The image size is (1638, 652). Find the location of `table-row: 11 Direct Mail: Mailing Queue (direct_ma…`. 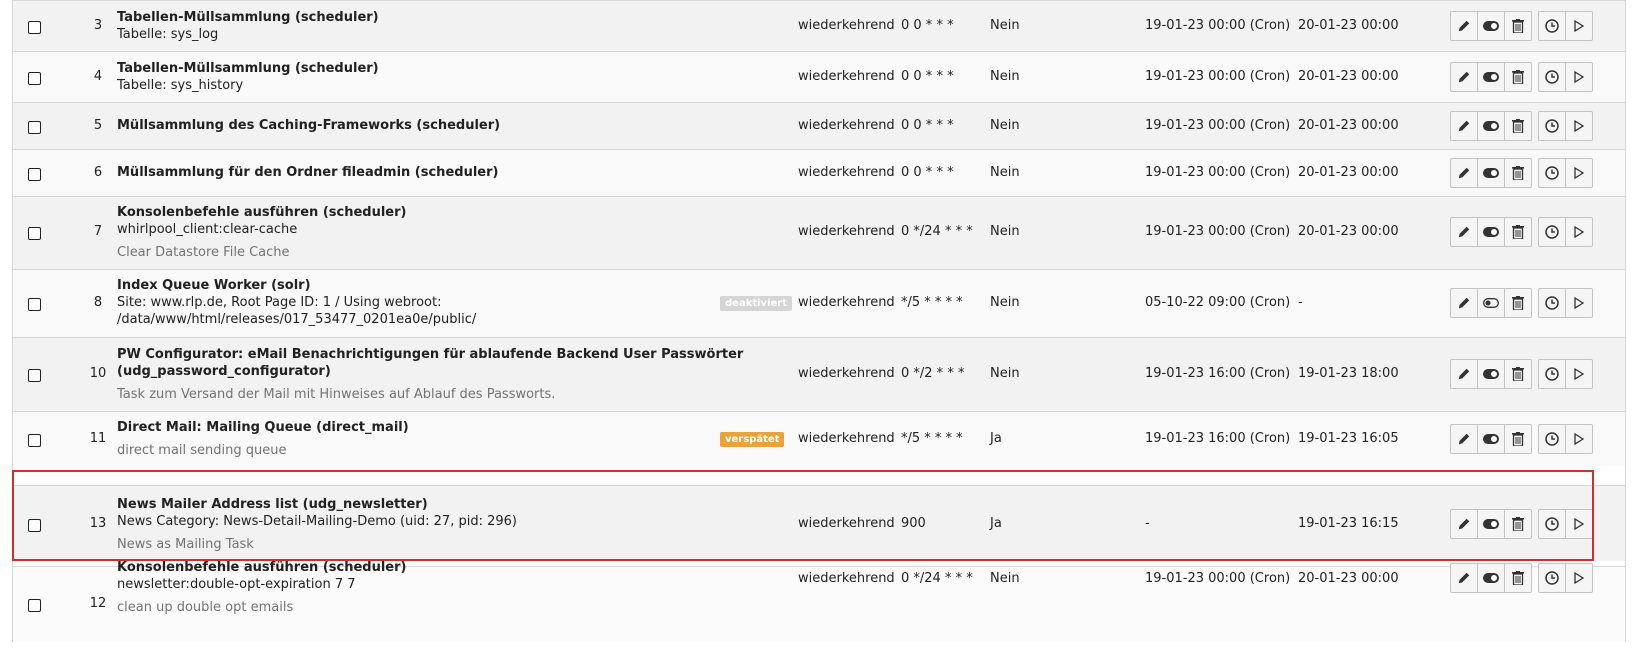

table-row: 11 Direct Mail: Mailing Queue (direct_ma… is located at coordinates (819, 438).